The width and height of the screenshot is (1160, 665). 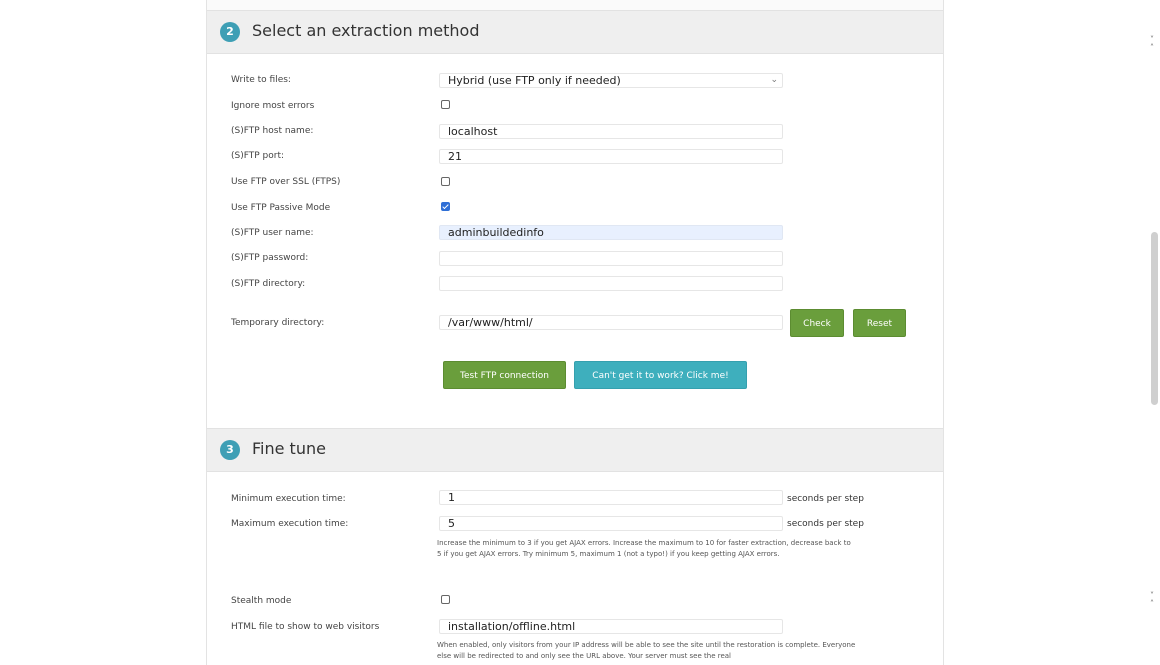 What do you see at coordinates (230, 32) in the screenshot?
I see `step-number-badge: 2` at bounding box center [230, 32].